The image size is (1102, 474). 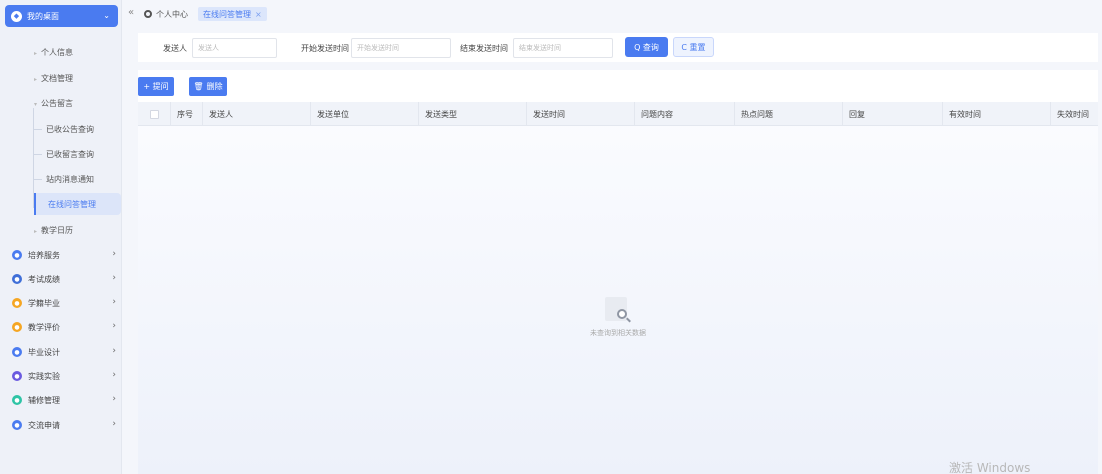 What do you see at coordinates (44, 425) in the screenshot?
I see `sidebar-group-label: 交流申请` at bounding box center [44, 425].